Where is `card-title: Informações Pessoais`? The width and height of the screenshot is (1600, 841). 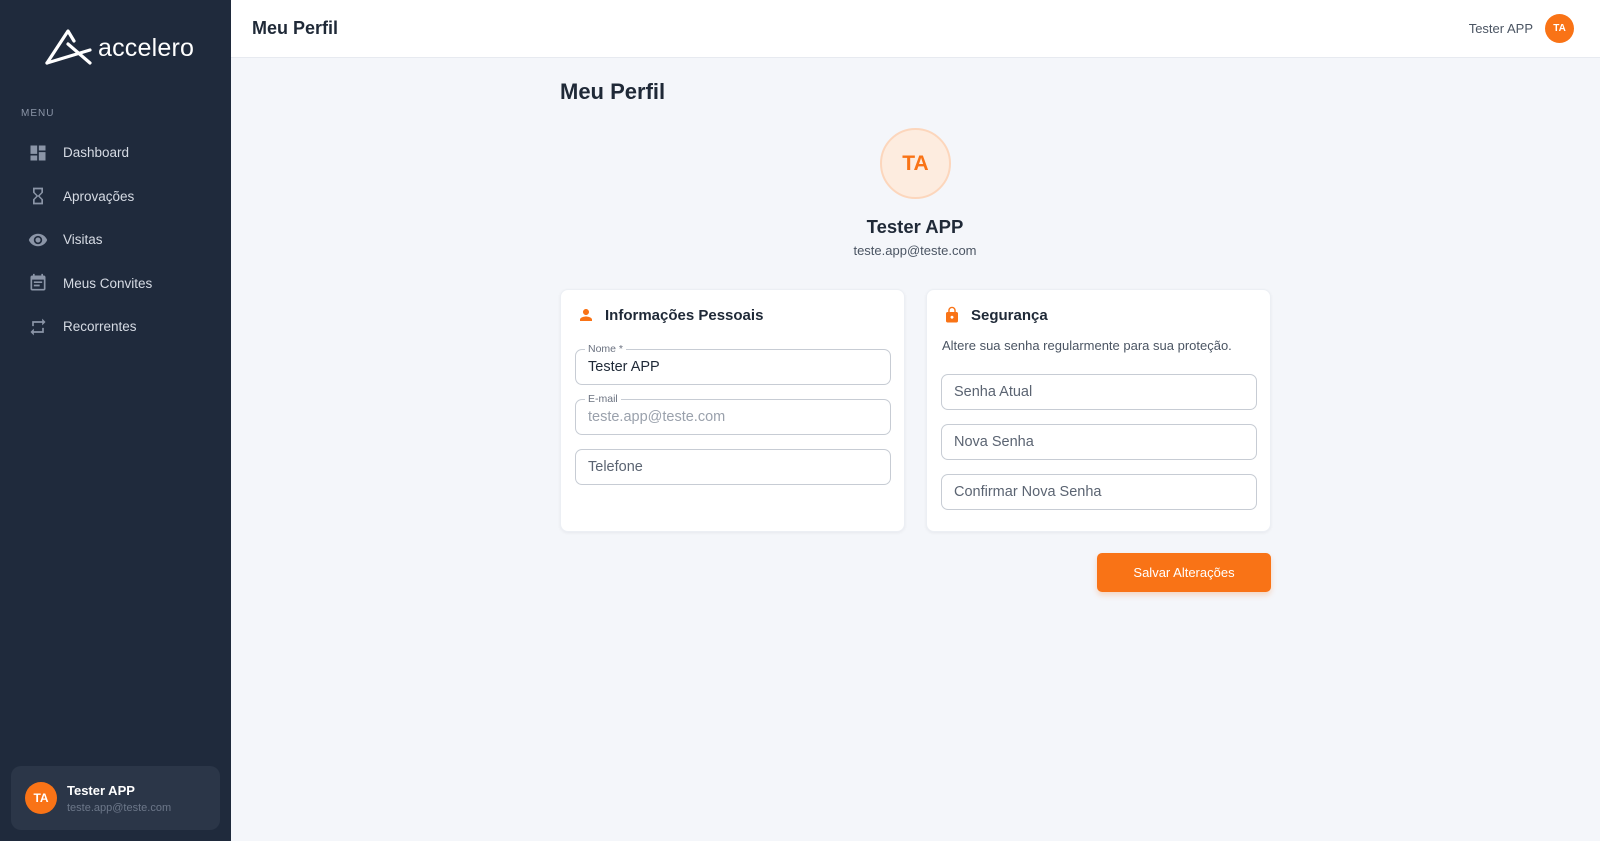
card-title: Informações Pessoais is located at coordinates (684, 315).